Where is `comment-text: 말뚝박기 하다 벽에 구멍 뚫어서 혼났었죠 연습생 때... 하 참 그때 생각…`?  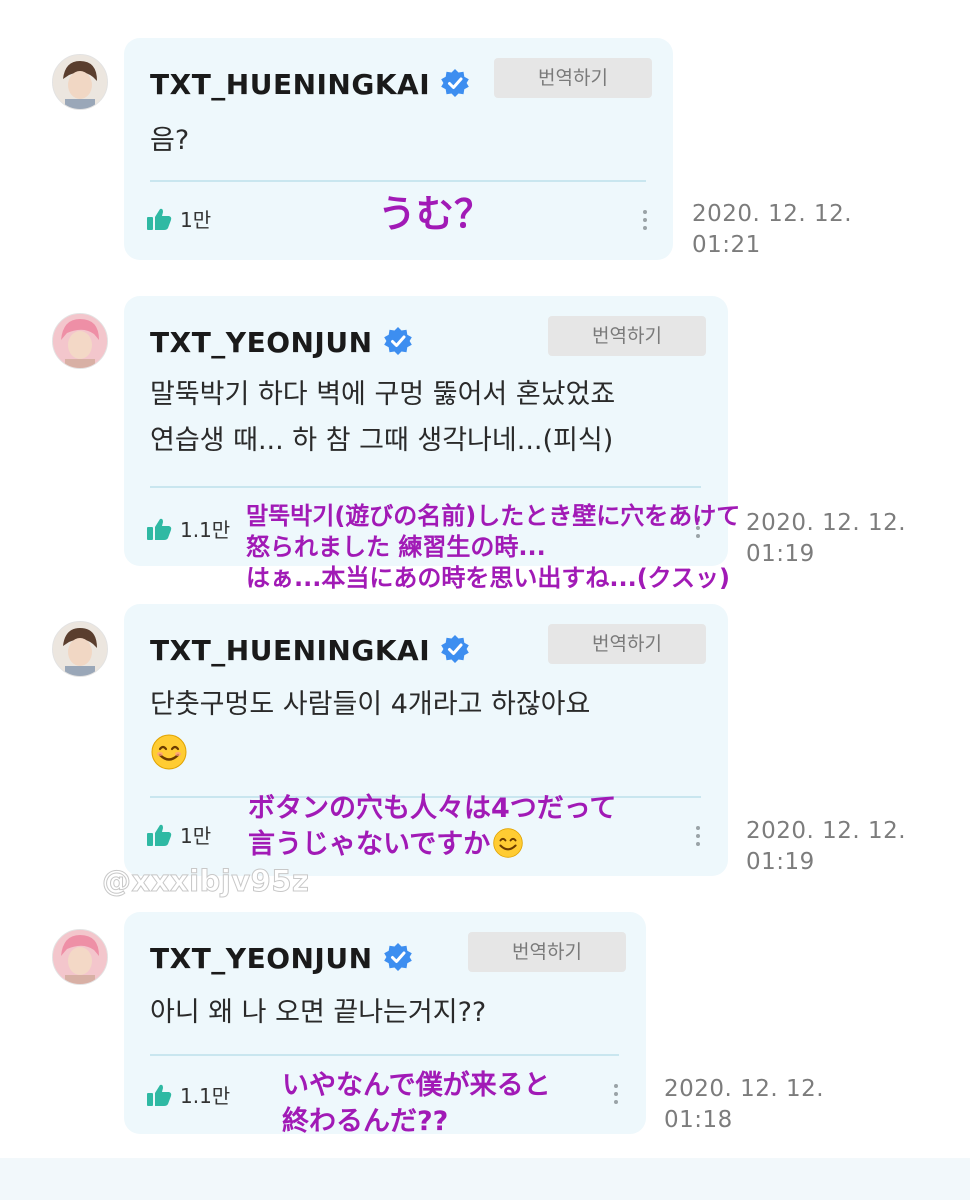
comment-text: 말뚝박기 하다 벽에 구멍 뚫어서 혼났었죠 연습생 때... 하 참 그때 생각… is located at coordinates (383, 417).